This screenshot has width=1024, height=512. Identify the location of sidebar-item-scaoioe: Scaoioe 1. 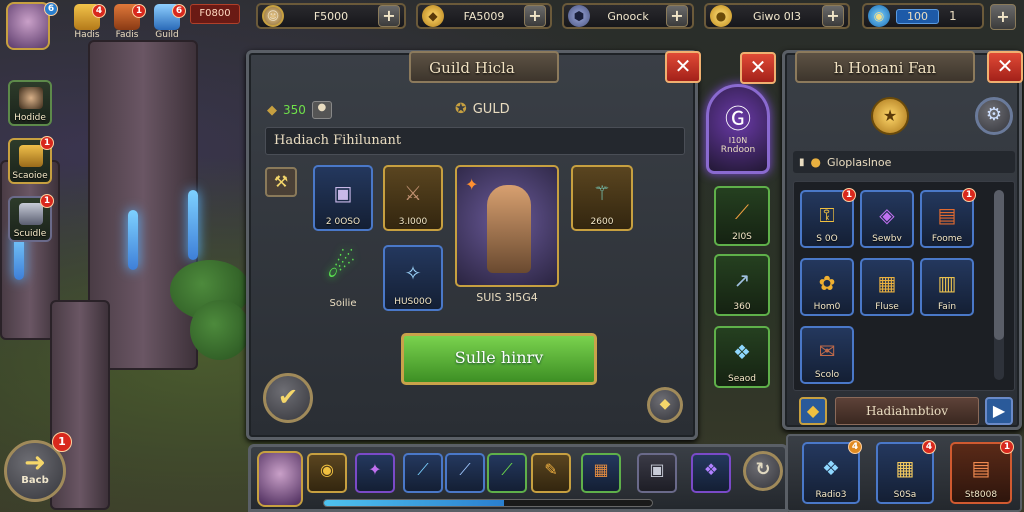
(31, 160).